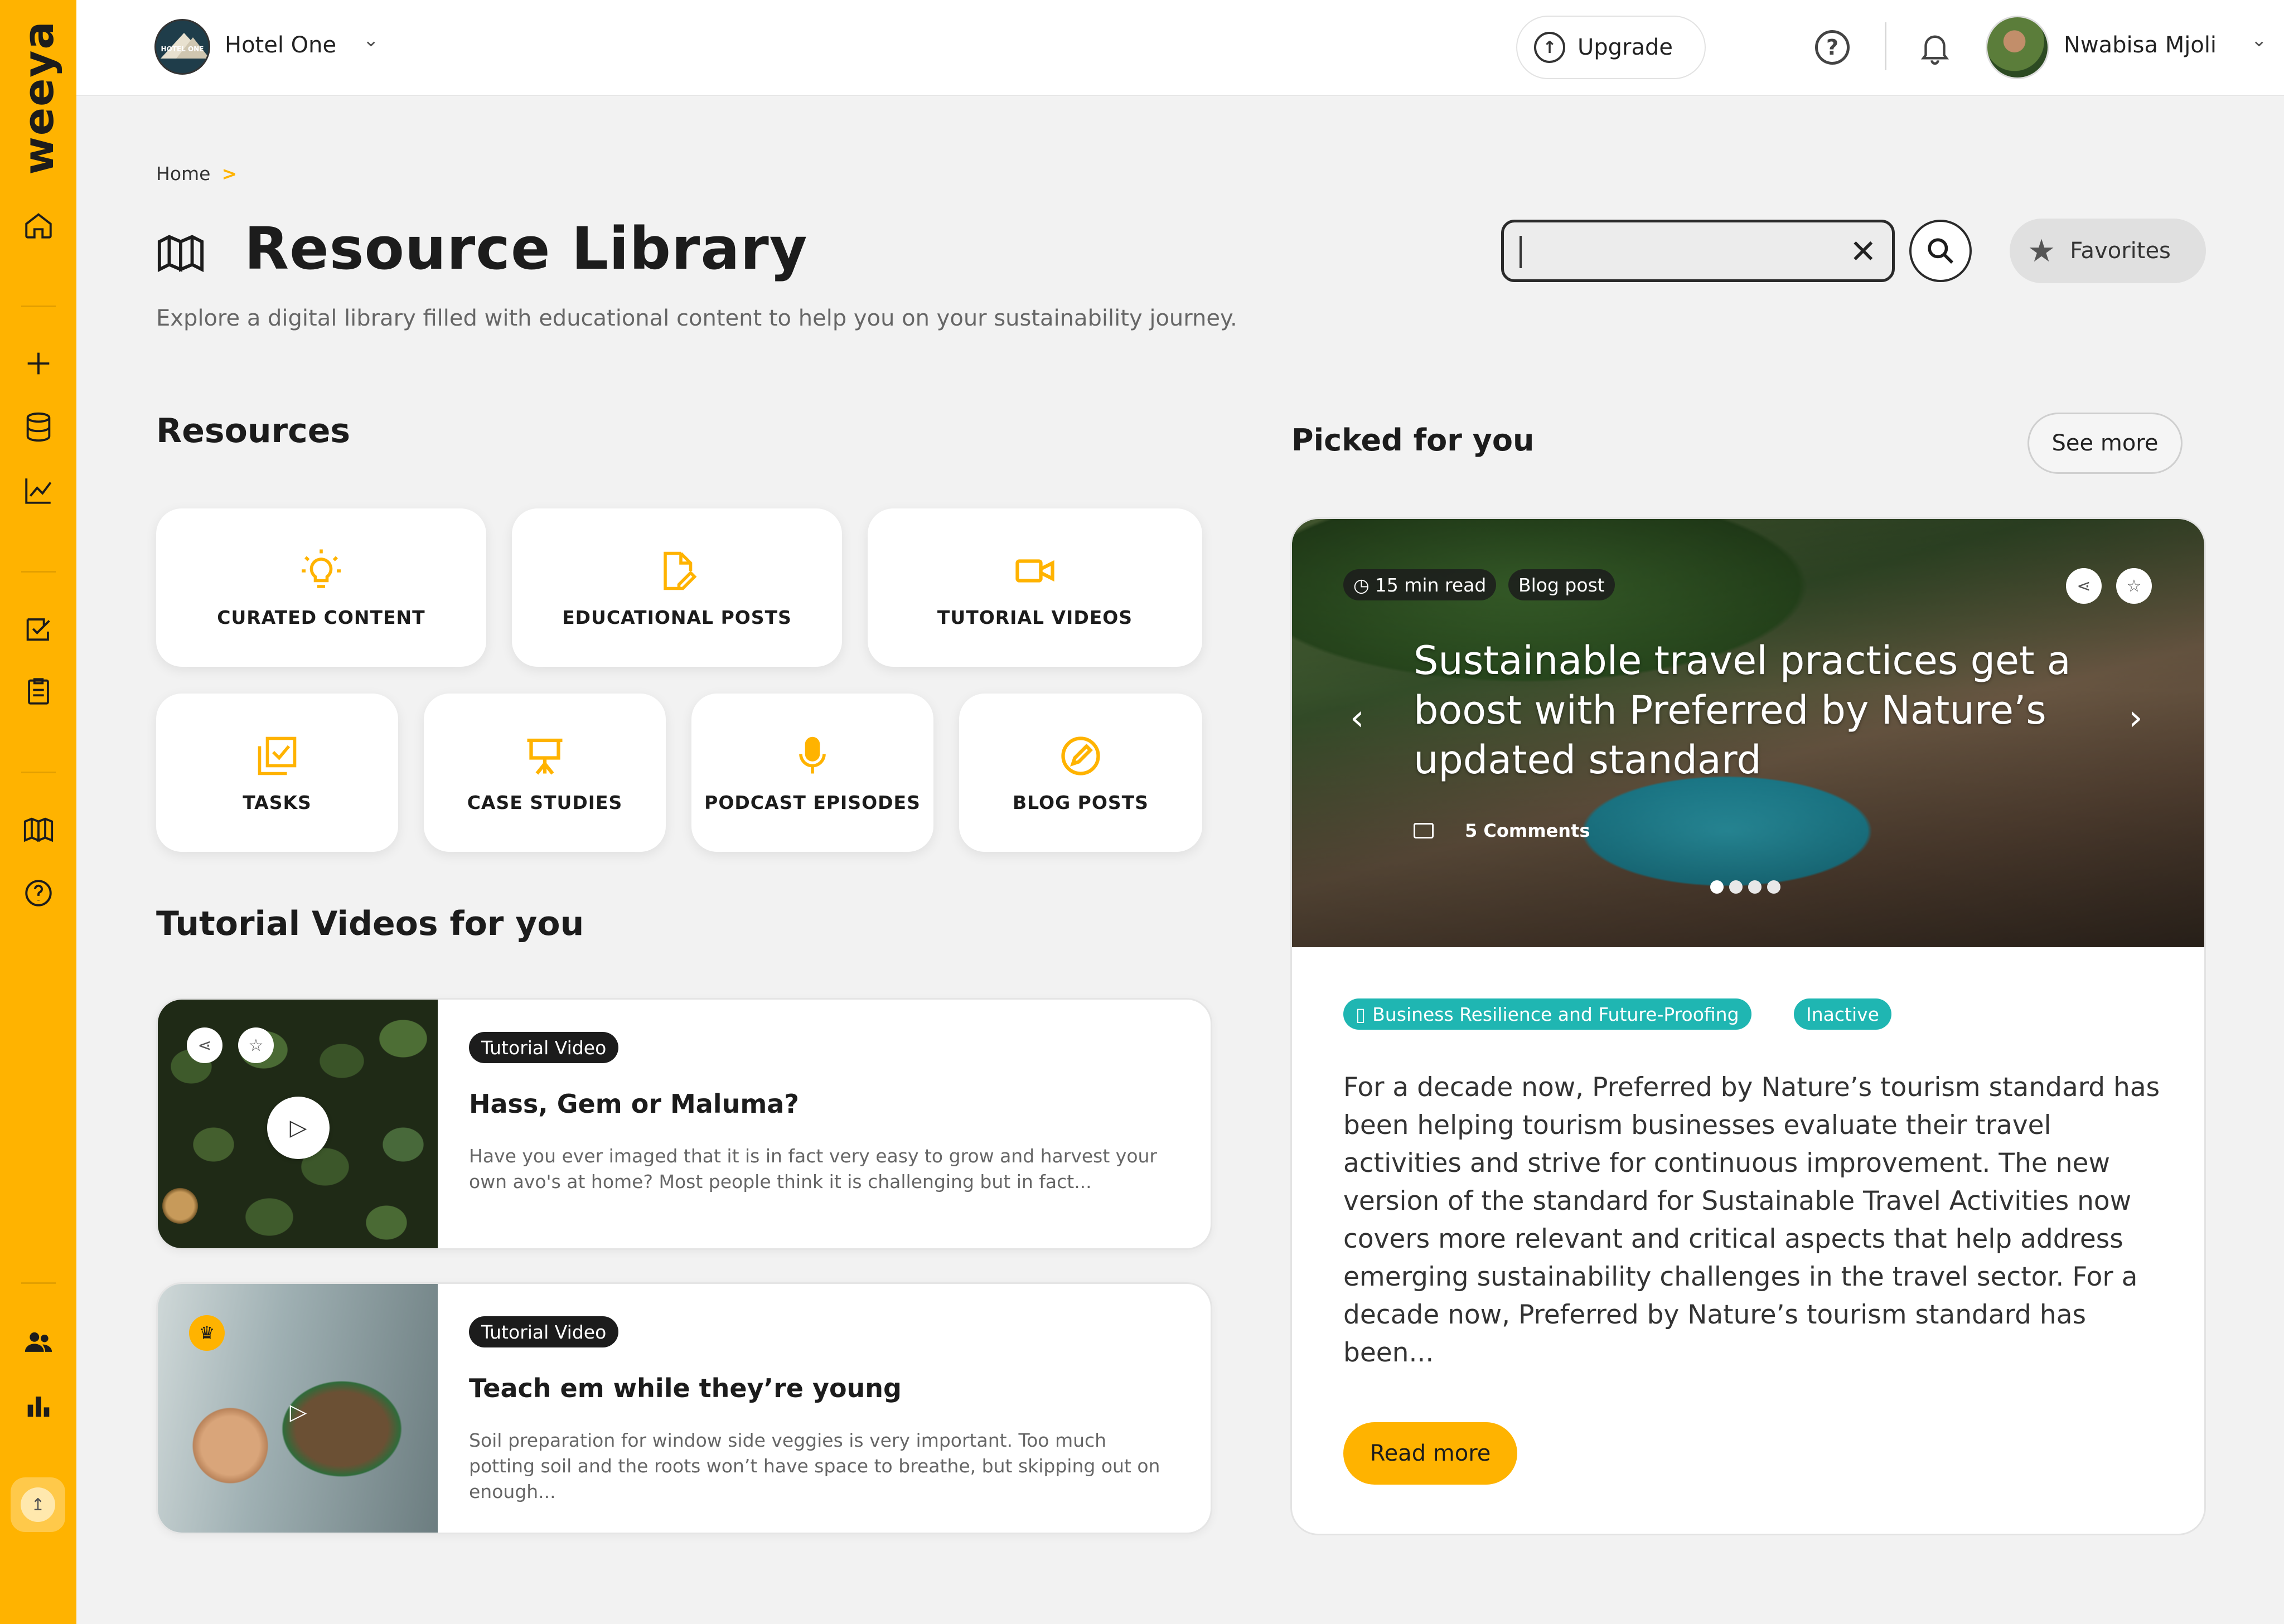 This screenshot has width=2284, height=1624. I want to click on search-input, so click(1671, 251).